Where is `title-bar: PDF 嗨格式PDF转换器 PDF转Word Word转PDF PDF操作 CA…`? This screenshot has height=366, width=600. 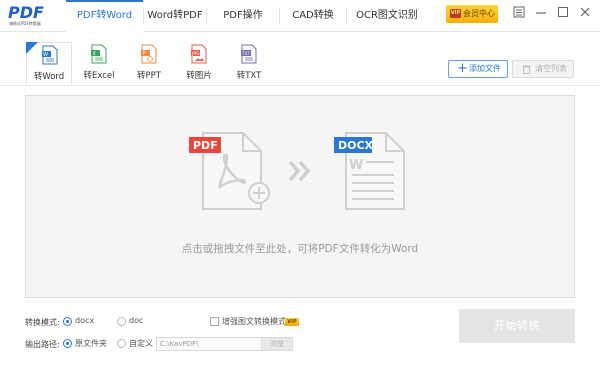
title-bar: PDF 嗨格式PDF转换器 PDF转Word Word转PDF PDF操作 CA… is located at coordinates (300, 16).